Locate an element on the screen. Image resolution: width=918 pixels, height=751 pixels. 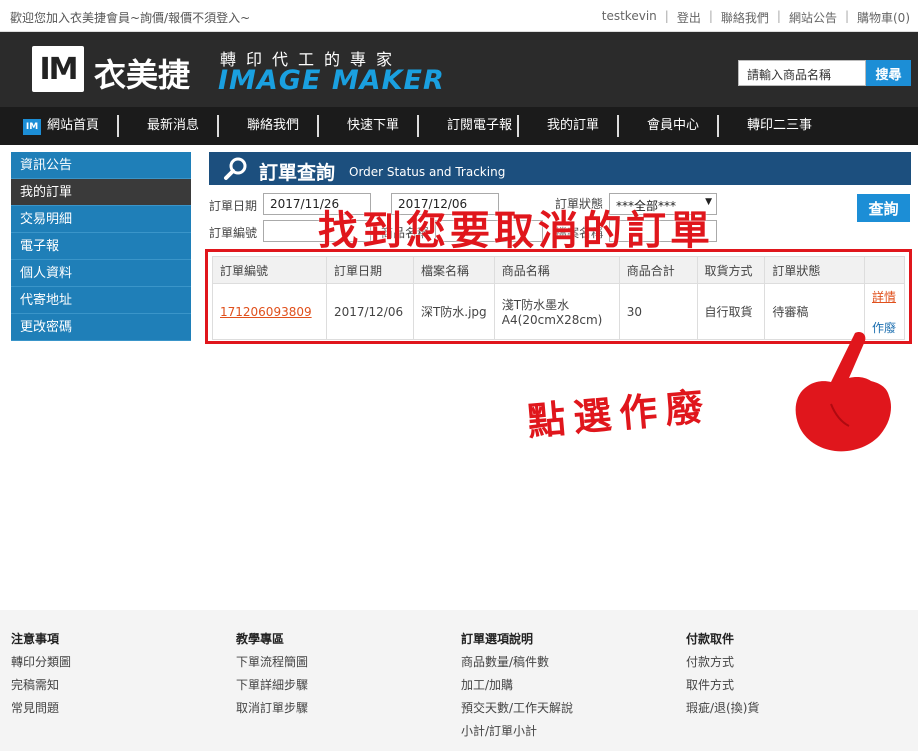
sidebar-item-transactions: 交易明細 is located at coordinates (101, 219).